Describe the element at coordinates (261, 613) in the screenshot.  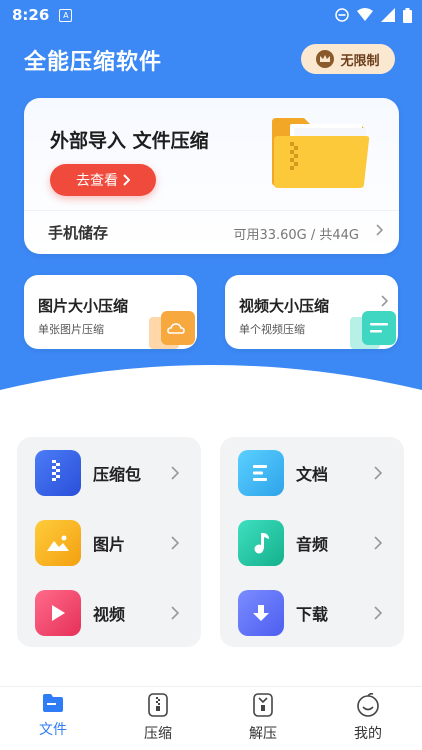
I see `download-icon` at that location.